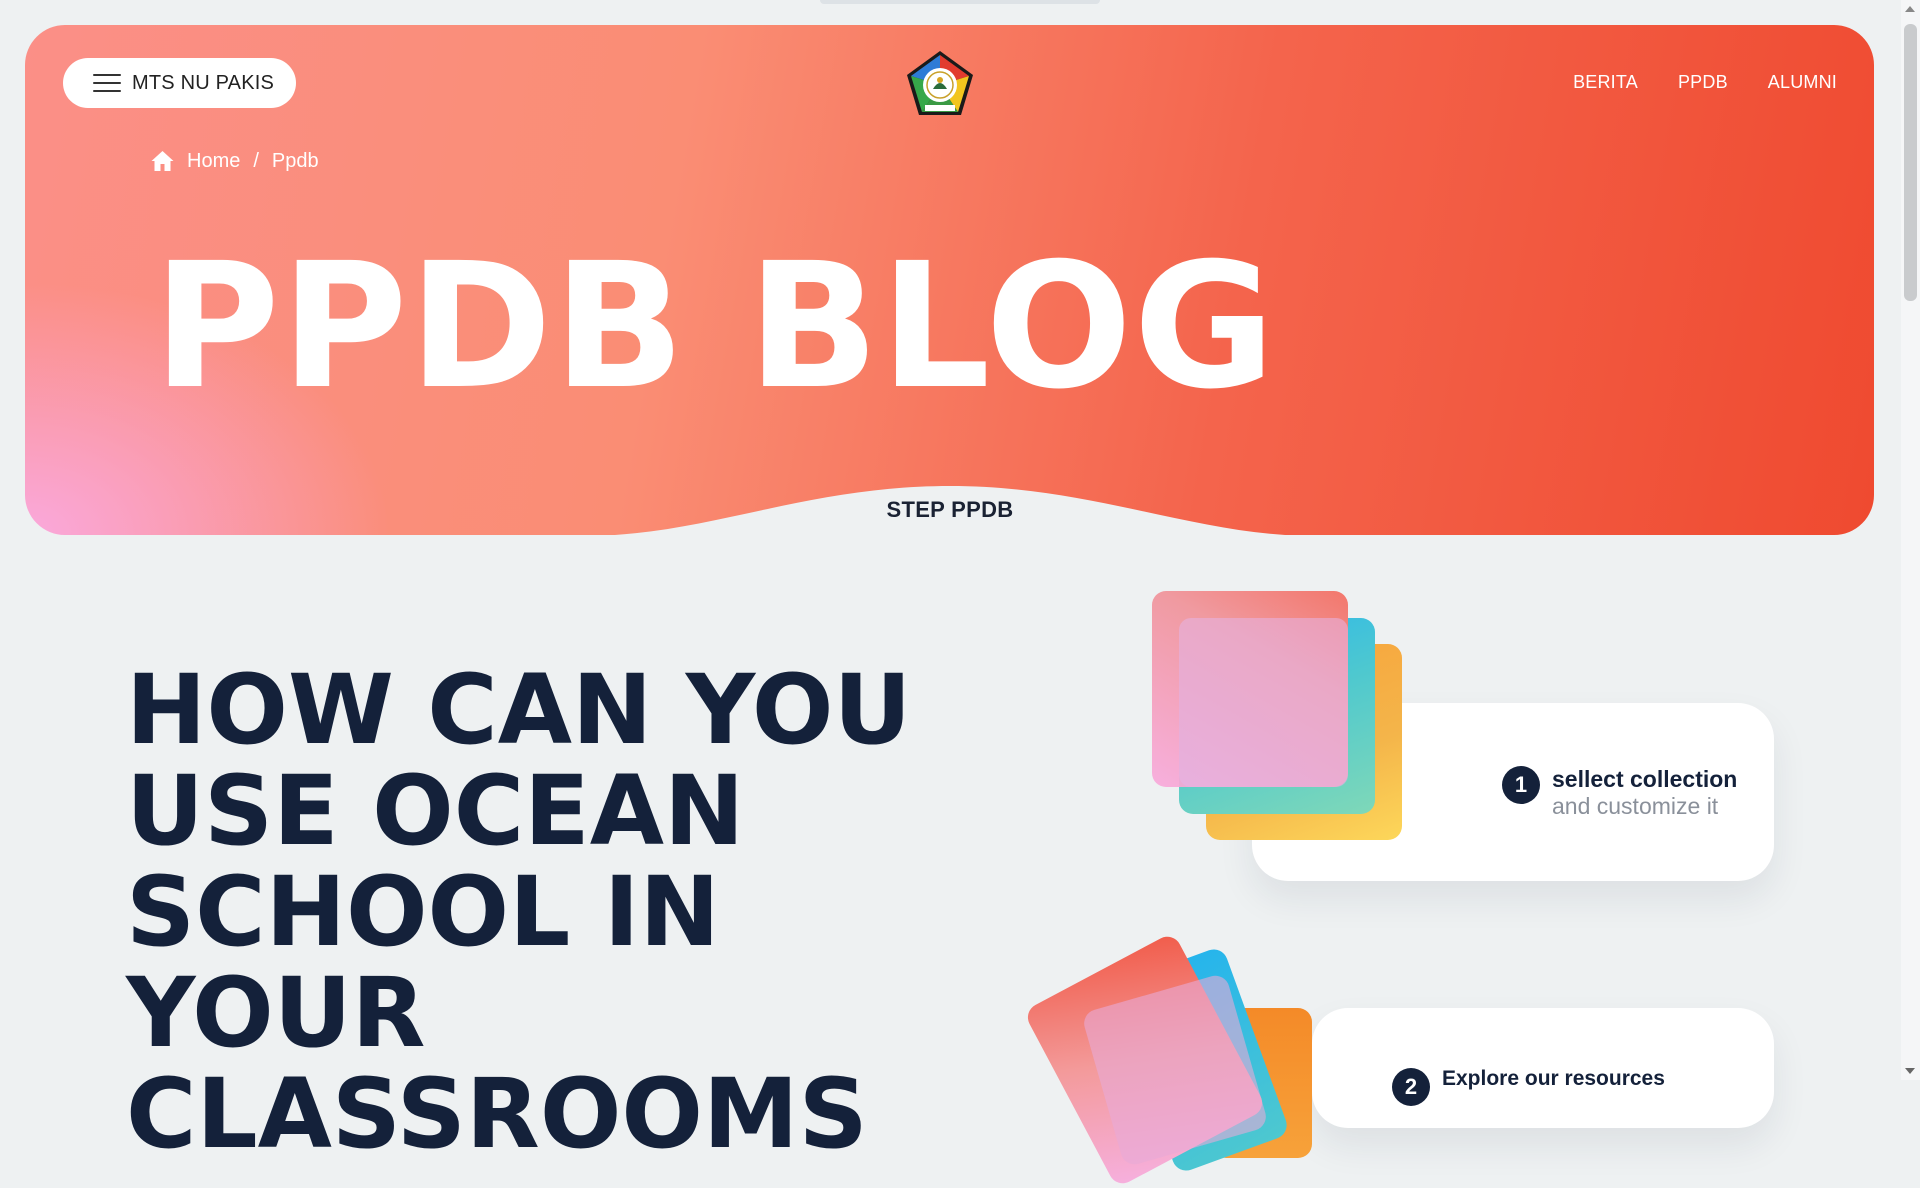 Image resolution: width=1920 pixels, height=1188 pixels. What do you see at coordinates (940, 84) in the screenshot?
I see `school-crest-logo` at bounding box center [940, 84].